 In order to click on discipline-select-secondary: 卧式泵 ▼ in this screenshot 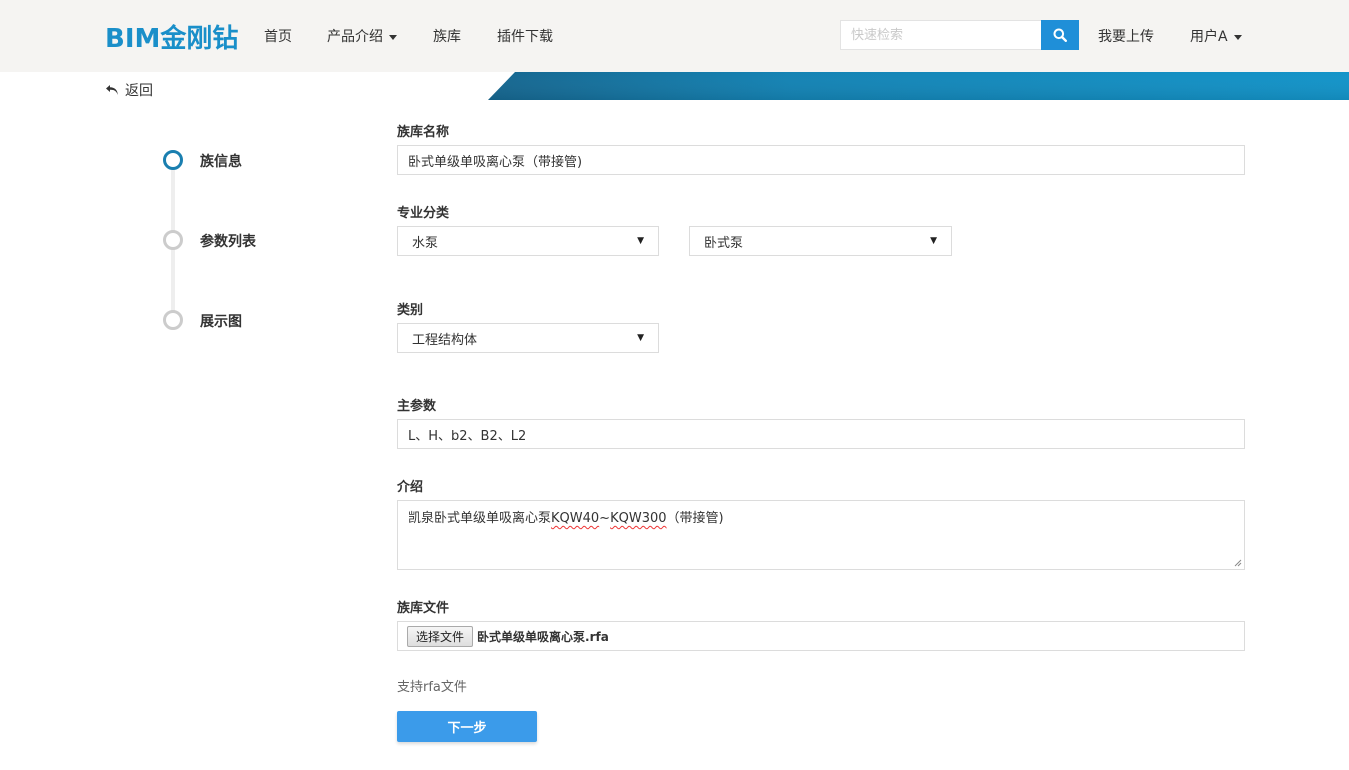, I will do `click(820, 241)`.